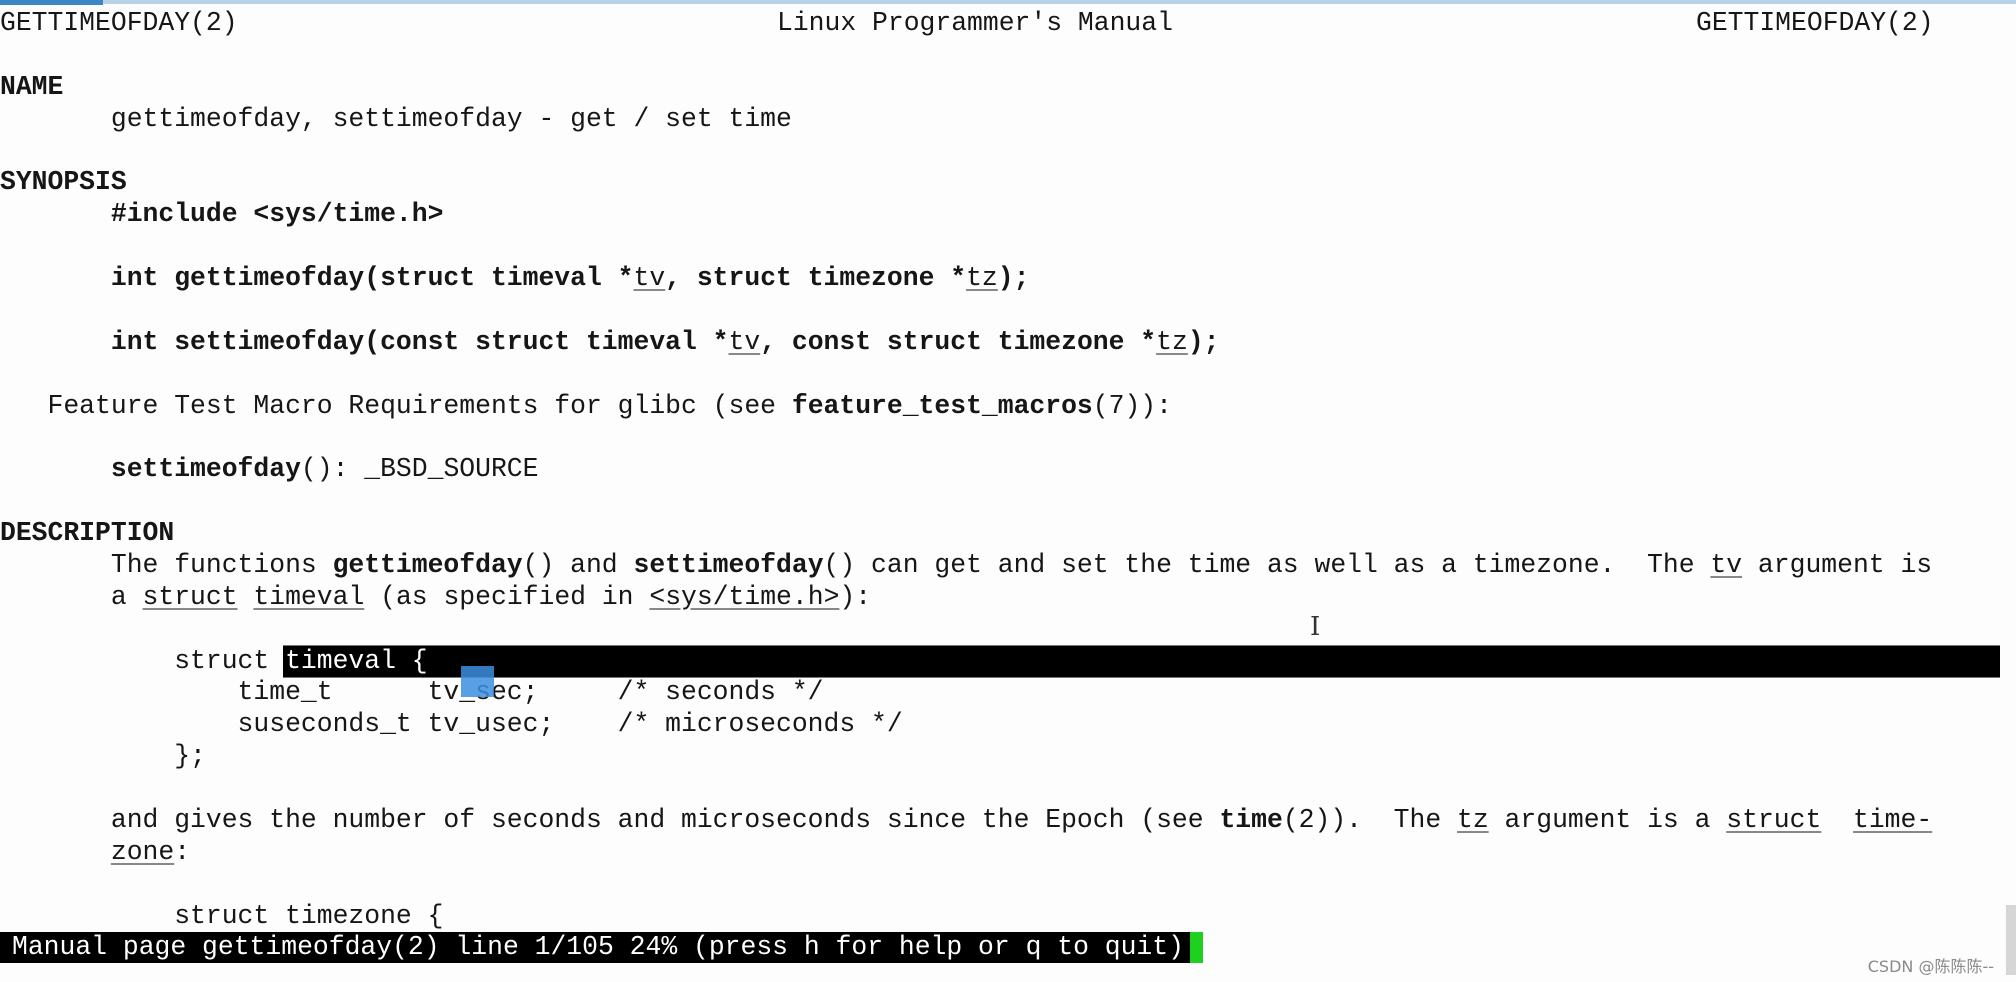 Image resolution: width=2016 pixels, height=982 pixels. Describe the element at coordinates (1141, 661) in the screenshot. I see `search-highlight-bar` at that location.